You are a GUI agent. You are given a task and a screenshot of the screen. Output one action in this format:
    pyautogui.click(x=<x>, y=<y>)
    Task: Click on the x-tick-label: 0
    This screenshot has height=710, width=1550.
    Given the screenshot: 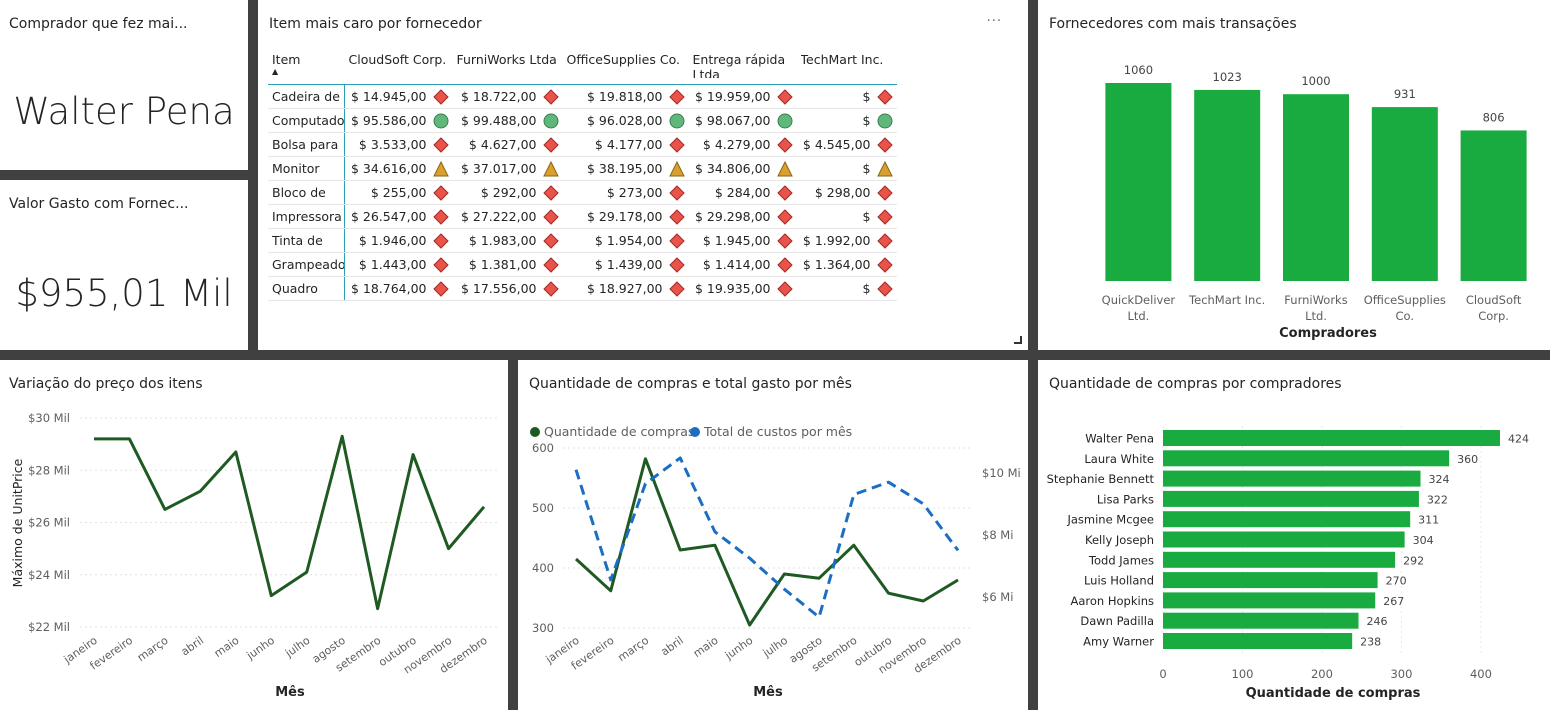 What is the action you would take?
    pyautogui.click(x=1162, y=674)
    